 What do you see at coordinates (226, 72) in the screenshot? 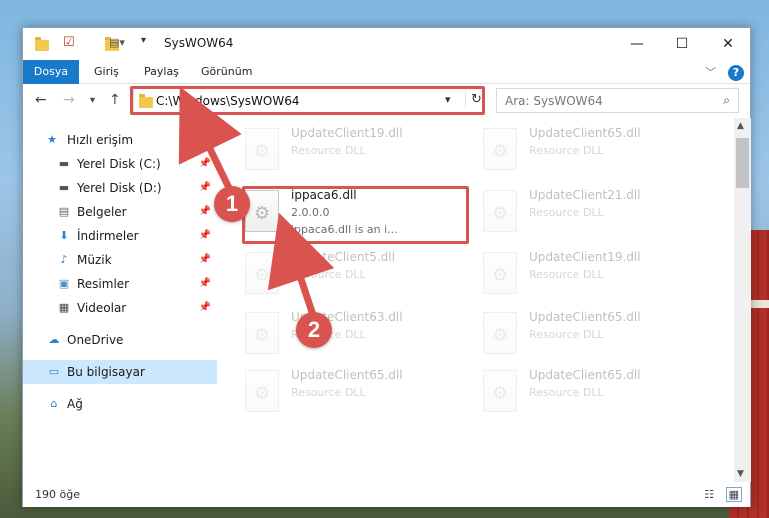
I see `tab-view: Görünüm` at bounding box center [226, 72].